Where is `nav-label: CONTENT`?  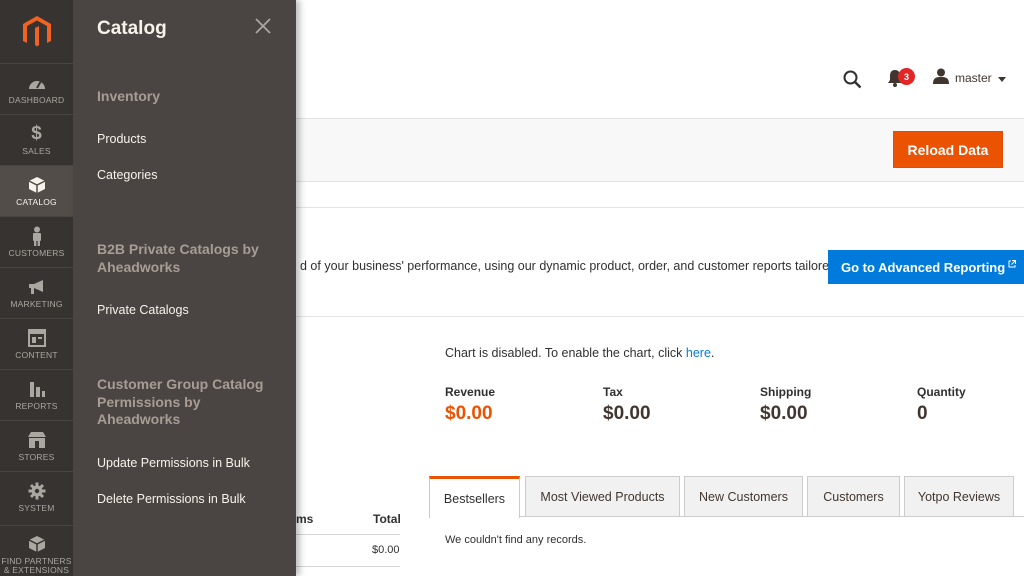 nav-label: CONTENT is located at coordinates (36, 355).